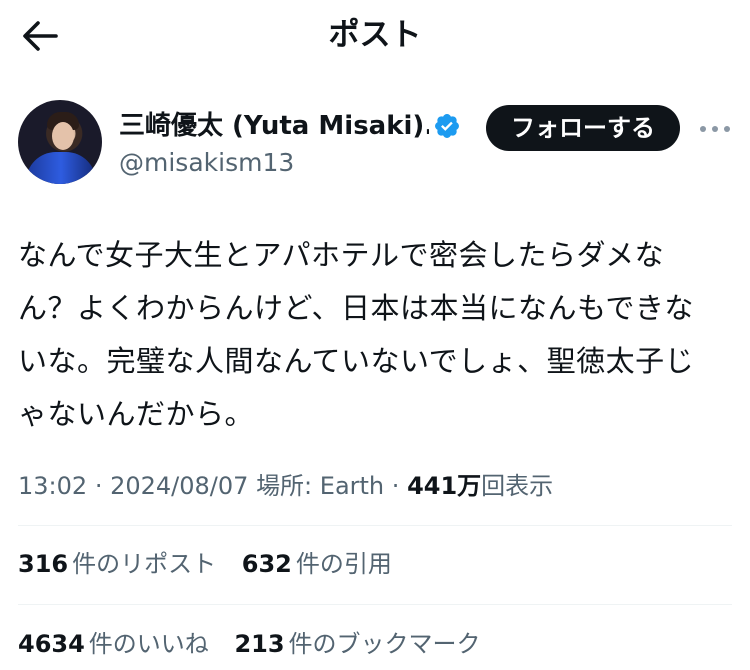 This screenshot has width=750, height=670. Describe the element at coordinates (517, 486) in the screenshot. I see `views-label: 回表示` at that location.